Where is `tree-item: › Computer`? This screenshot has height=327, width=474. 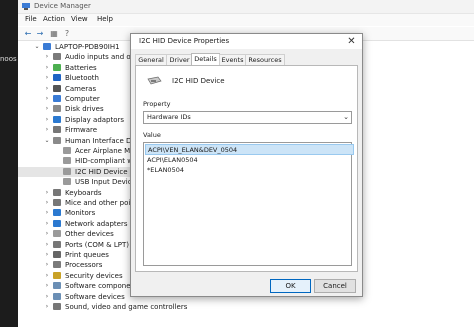 tree-item: › Computer is located at coordinates (83, 99).